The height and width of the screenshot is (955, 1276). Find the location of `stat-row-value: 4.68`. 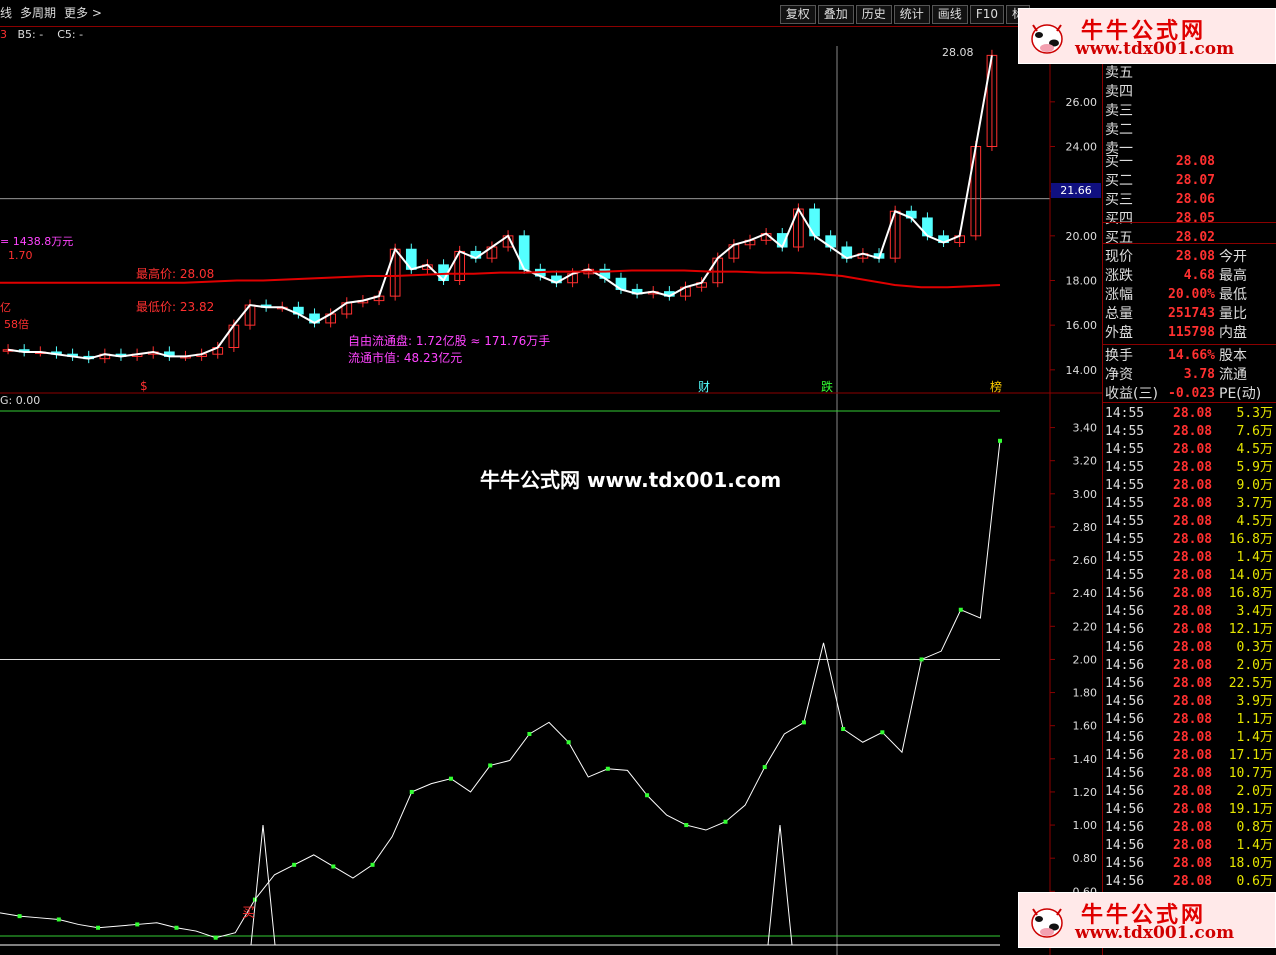

stat-row-value: 4.68 is located at coordinates (1199, 275).